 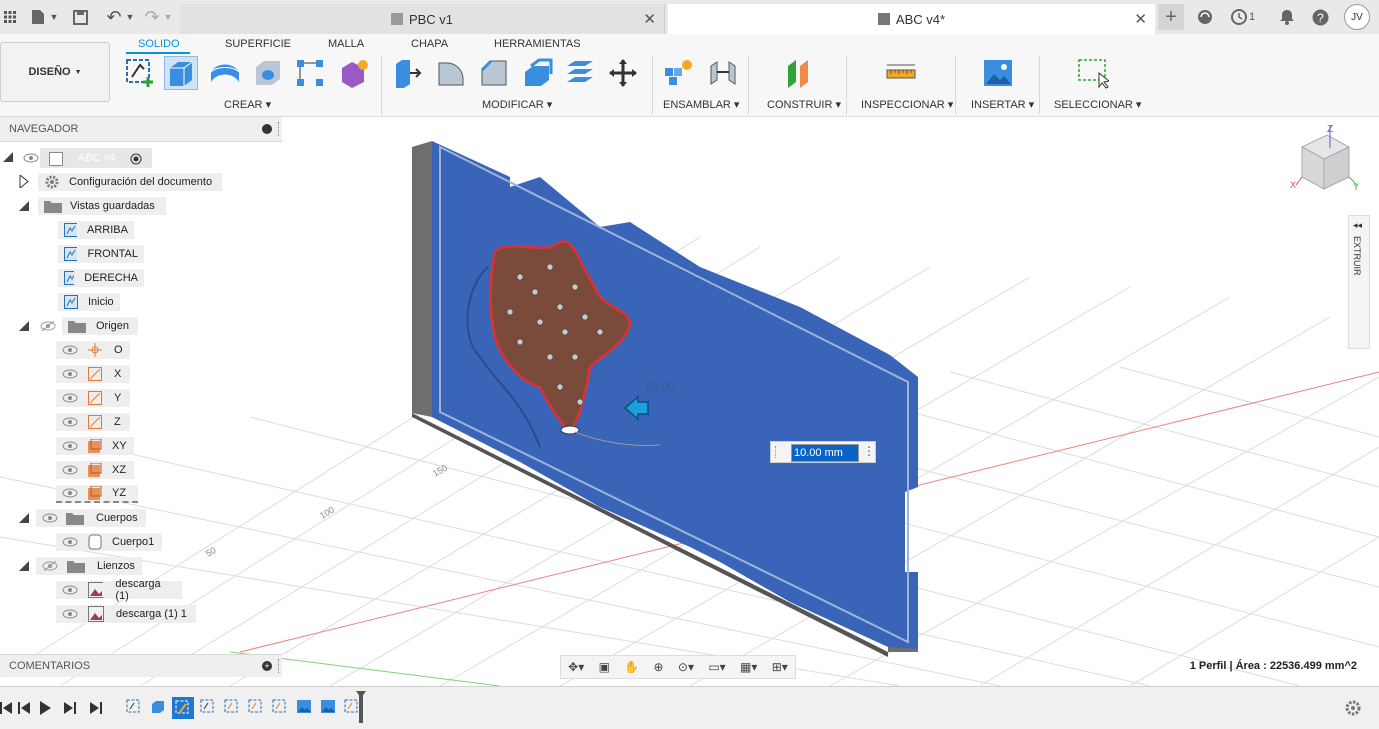 I want to click on create-form-icon, so click(x=354, y=73).